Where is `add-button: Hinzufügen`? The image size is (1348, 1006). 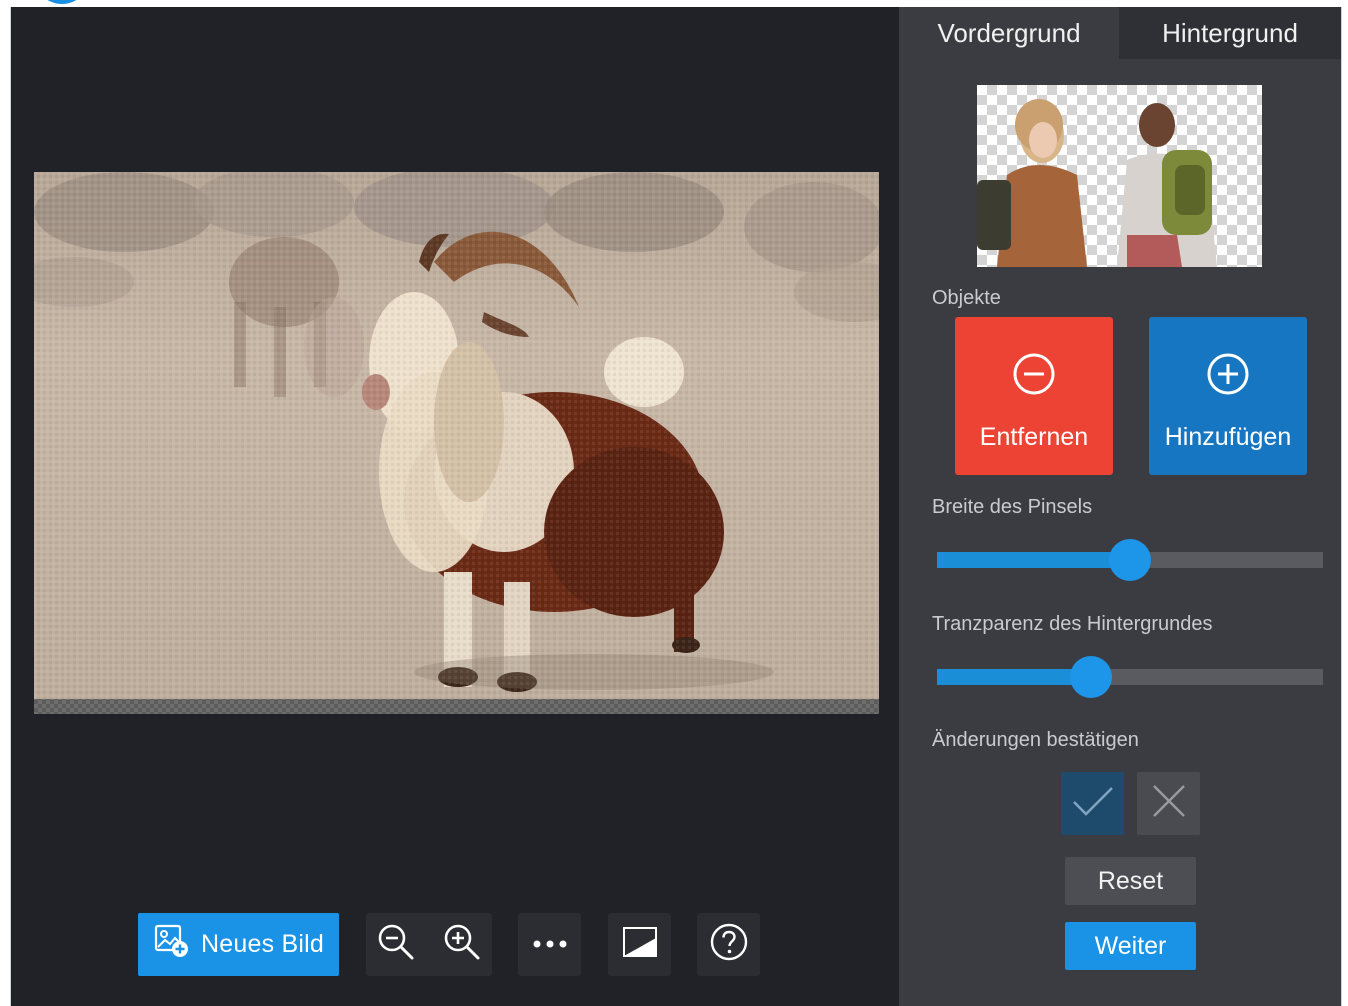
add-button: Hinzufügen is located at coordinates (1228, 396).